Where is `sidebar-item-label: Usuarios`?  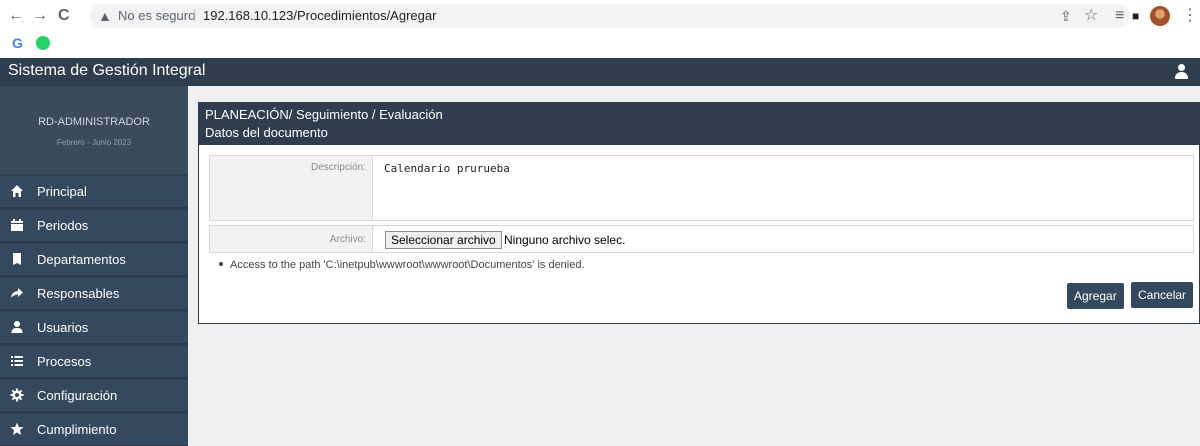 sidebar-item-label: Usuarios is located at coordinates (63, 327).